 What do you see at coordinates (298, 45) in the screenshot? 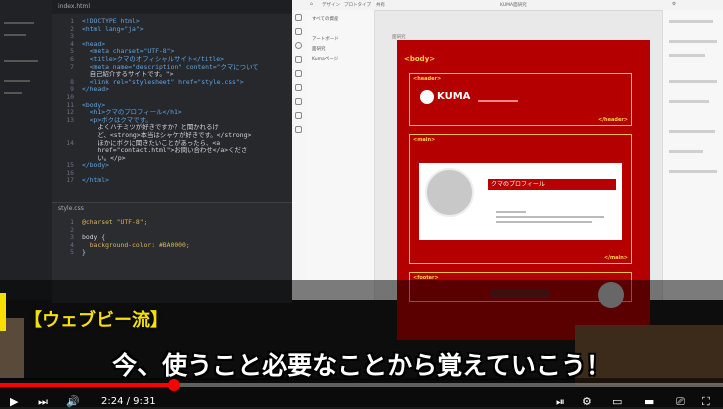
I see `ellipse-tool-icon` at bounding box center [298, 45].